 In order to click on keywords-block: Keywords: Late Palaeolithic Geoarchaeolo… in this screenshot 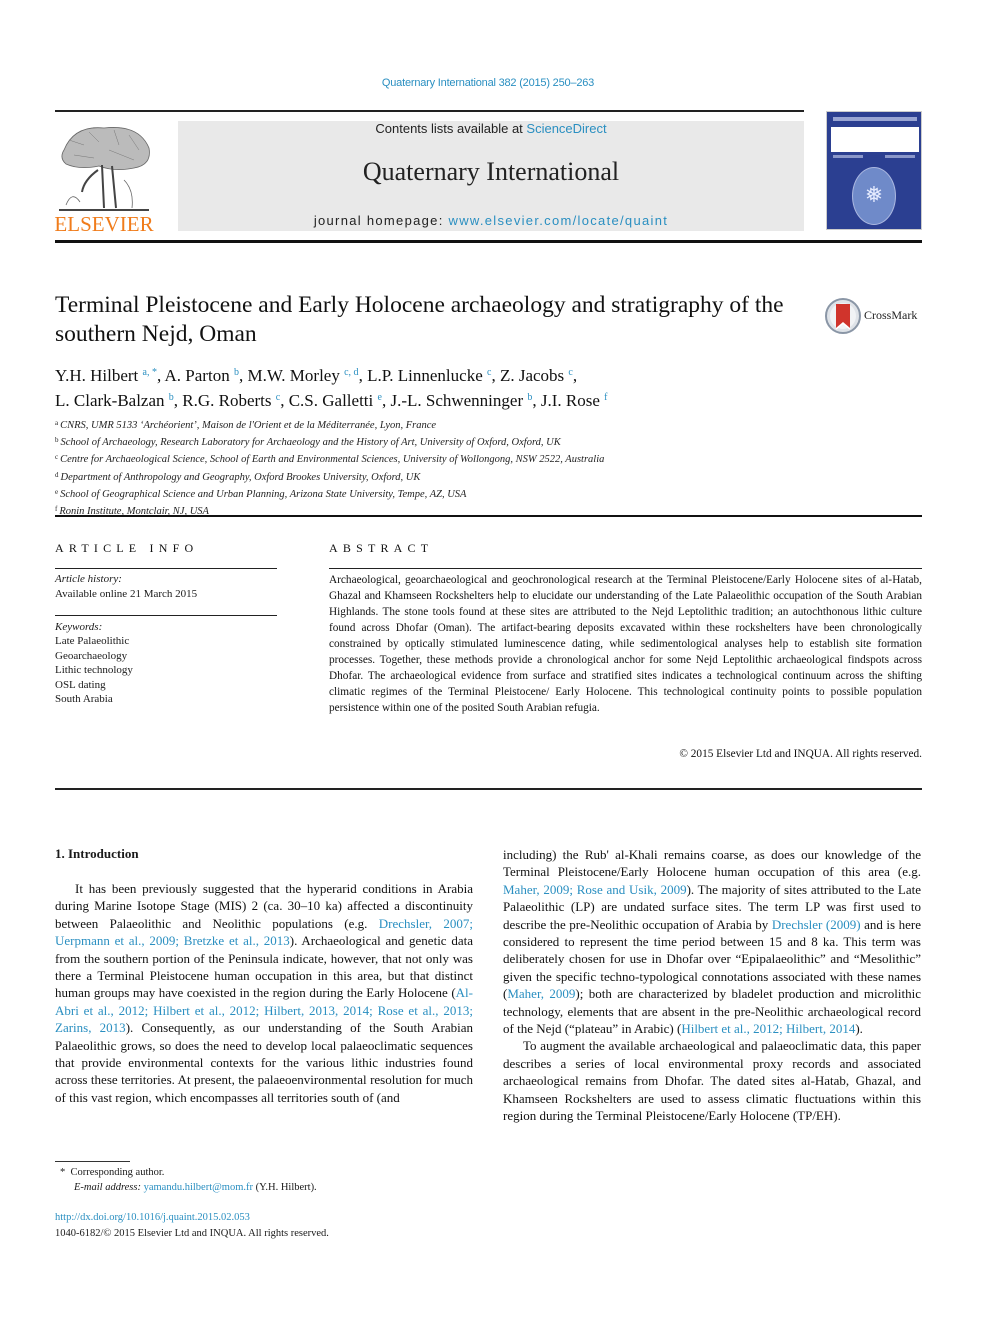, I will do `click(94, 663)`.